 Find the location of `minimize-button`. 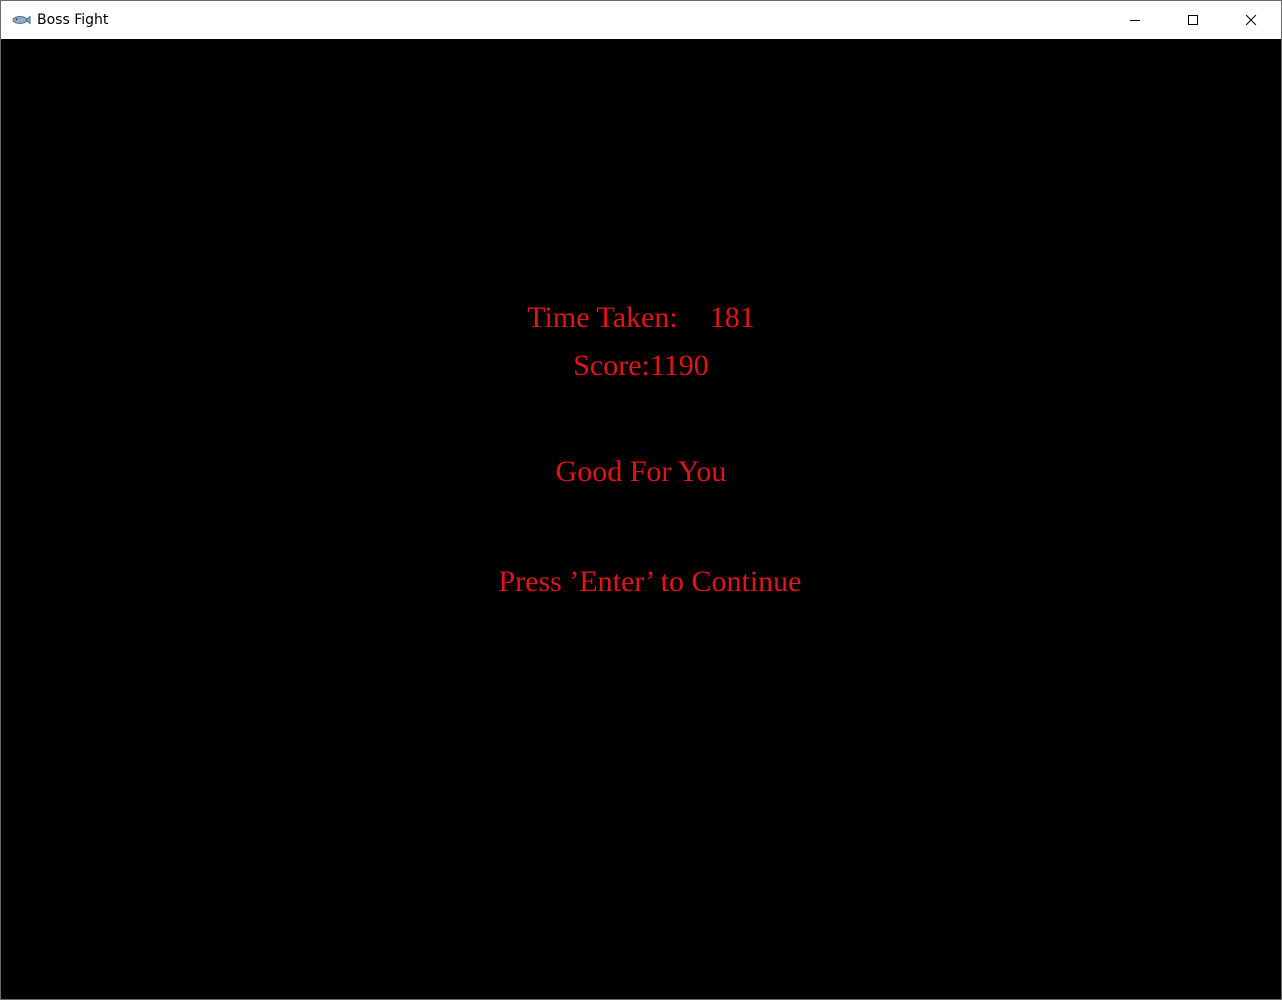

minimize-button is located at coordinates (1135, 20).